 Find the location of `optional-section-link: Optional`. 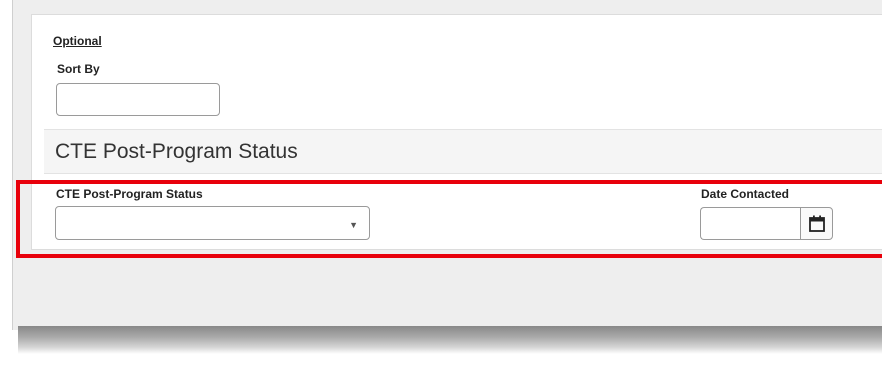

optional-section-link: Optional is located at coordinates (77, 41).